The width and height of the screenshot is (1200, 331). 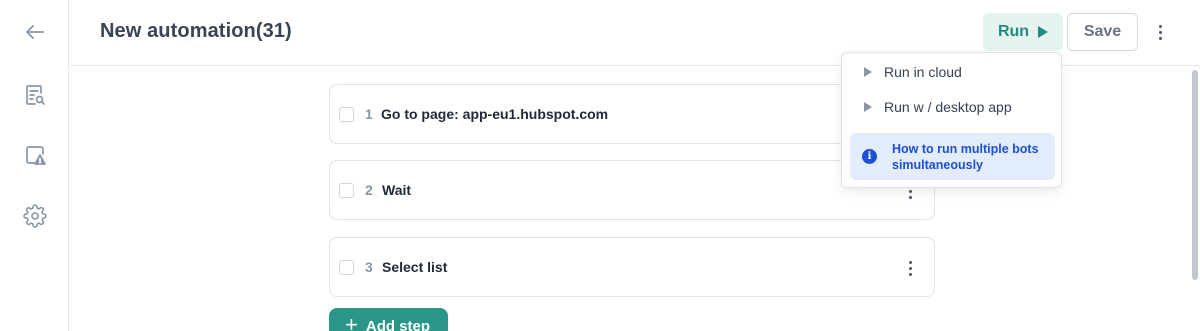 I want to click on more-options-icon, so click(x=1160, y=32).